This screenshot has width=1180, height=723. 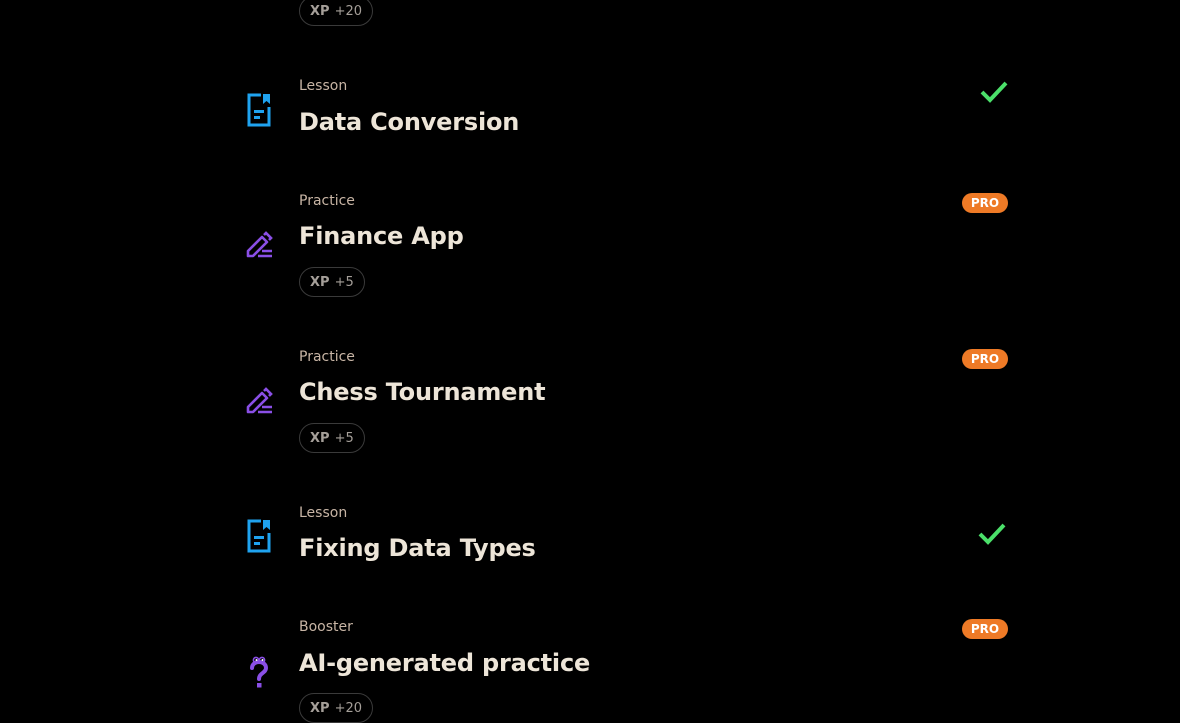 I want to click on item-title: AI-generated practice, so click(x=445, y=663).